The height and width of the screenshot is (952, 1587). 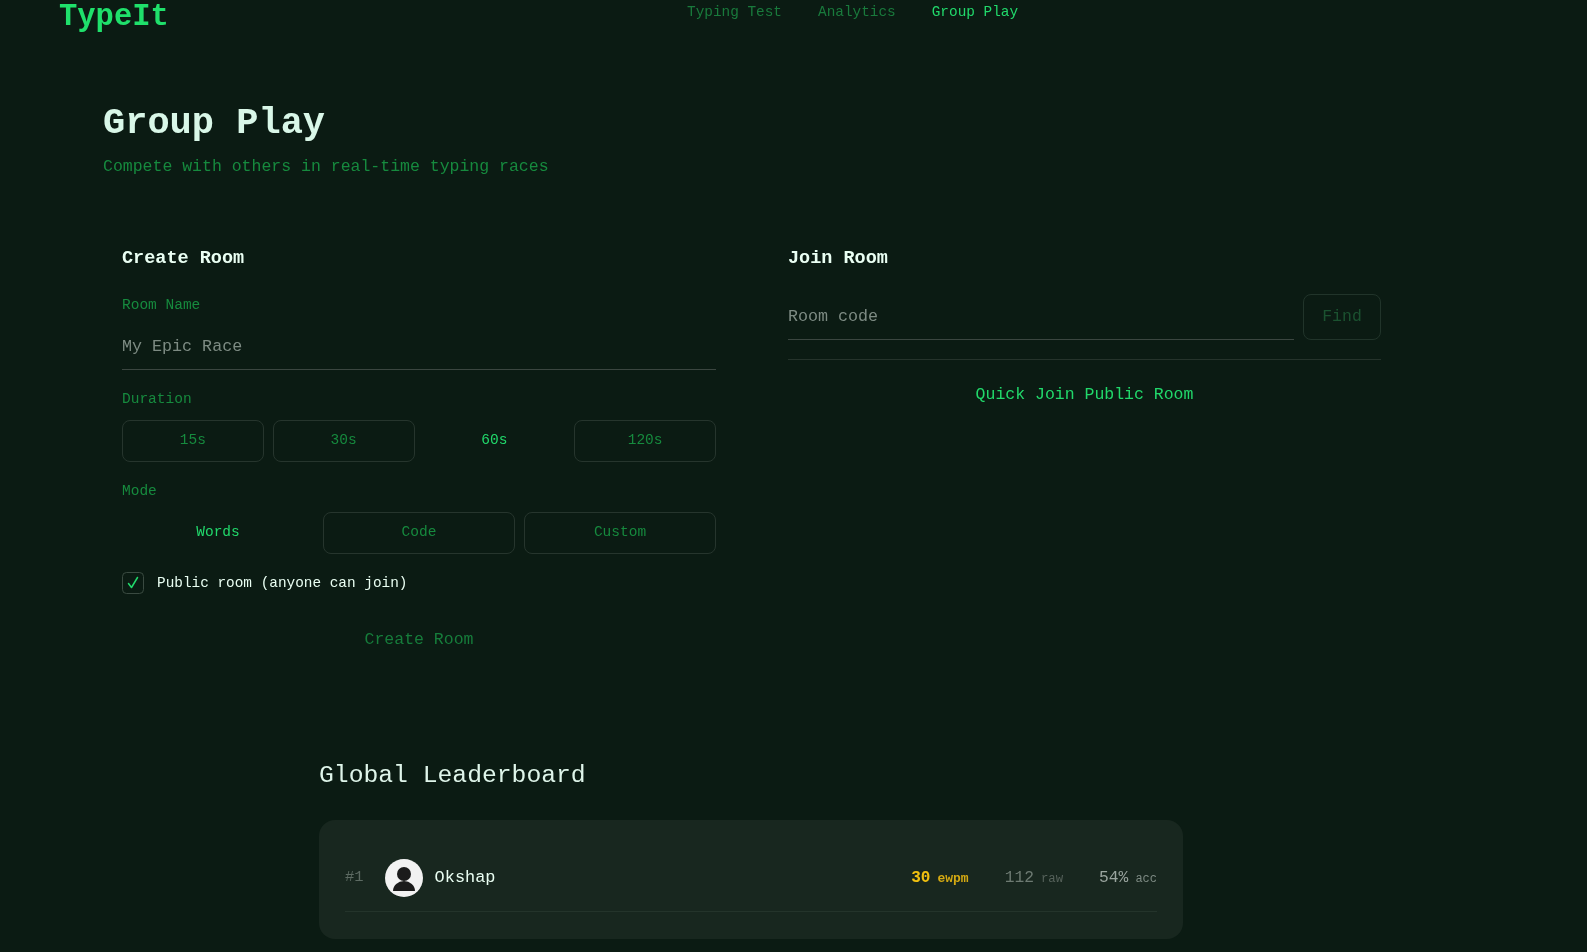 I want to click on section-heading: Create Room, so click(x=183, y=259).